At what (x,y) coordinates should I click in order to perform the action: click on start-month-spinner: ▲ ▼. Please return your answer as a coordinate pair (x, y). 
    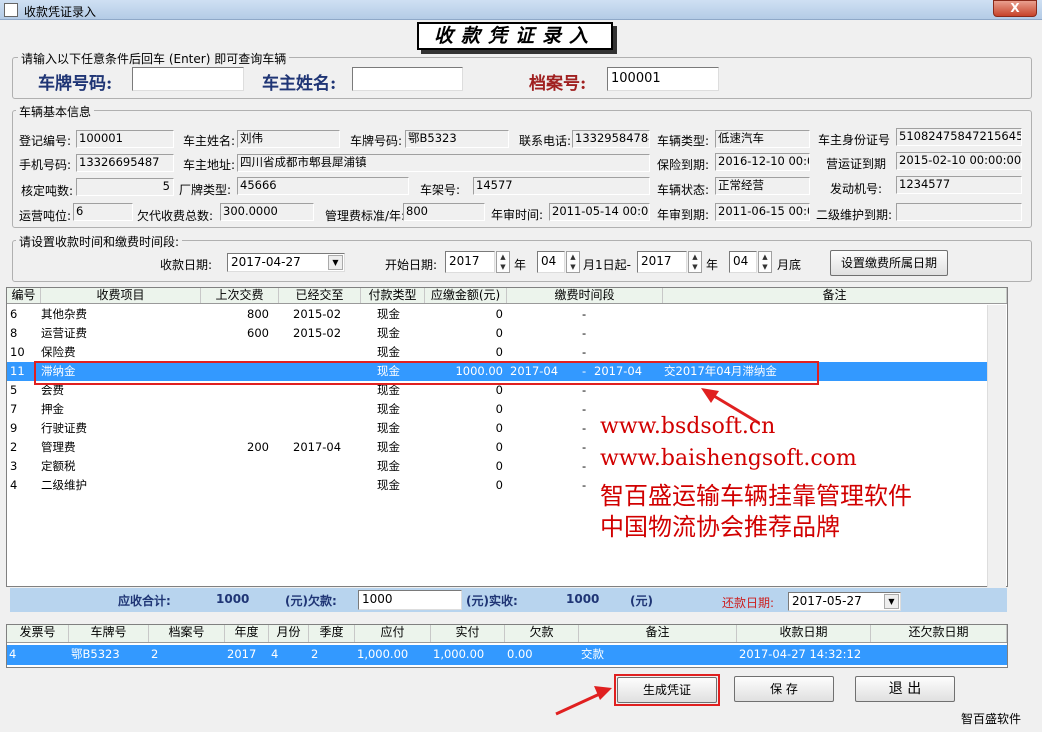
    Looking at the image, I should click on (573, 262).